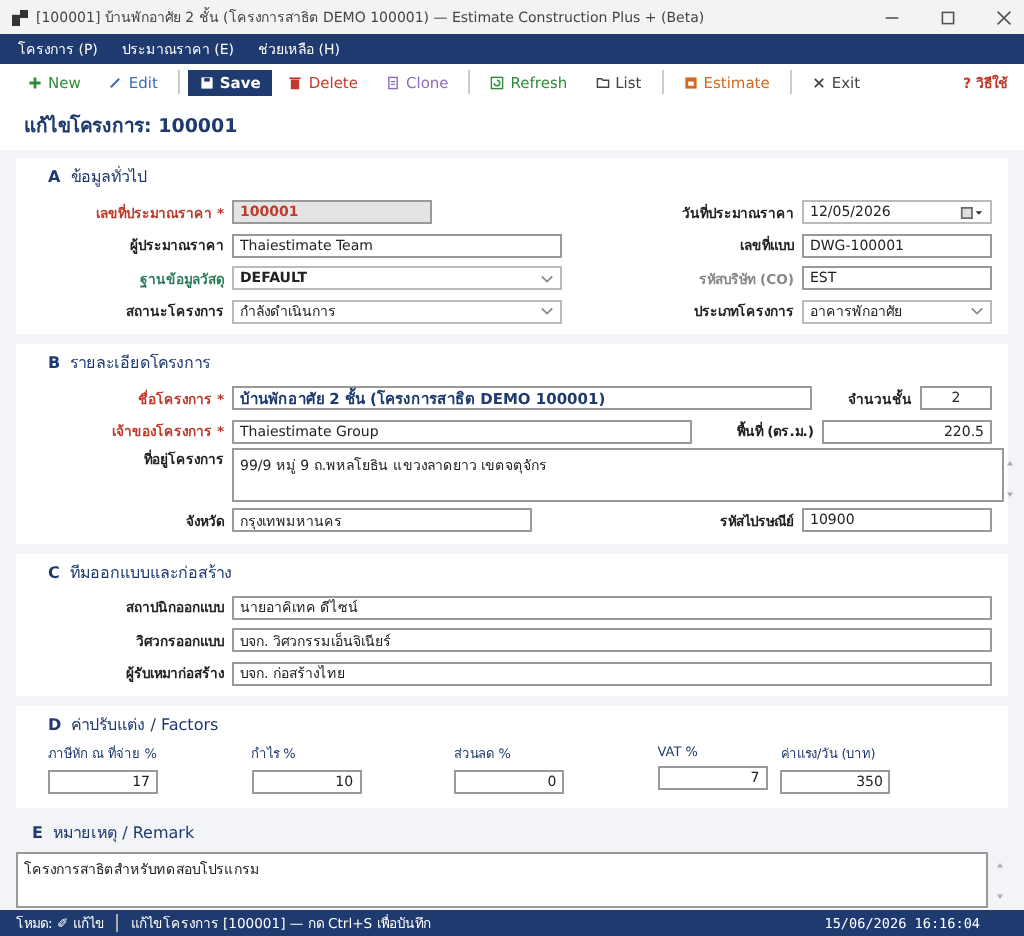 The height and width of the screenshot is (936, 1024). Describe the element at coordinates (115, 82) in the screenshot. I see `pencil-icon` at that location.